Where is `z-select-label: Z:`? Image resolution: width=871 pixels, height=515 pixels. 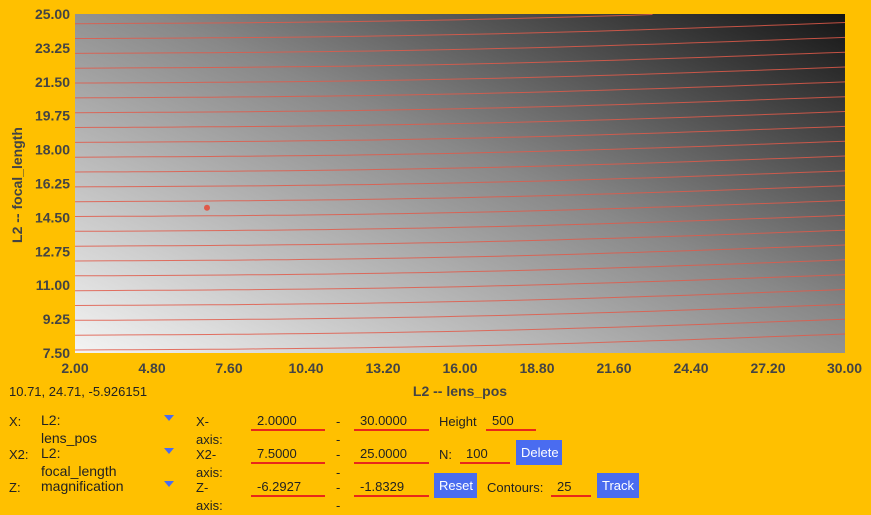 z-select-label: Z: is located at coordinates (15, 487).